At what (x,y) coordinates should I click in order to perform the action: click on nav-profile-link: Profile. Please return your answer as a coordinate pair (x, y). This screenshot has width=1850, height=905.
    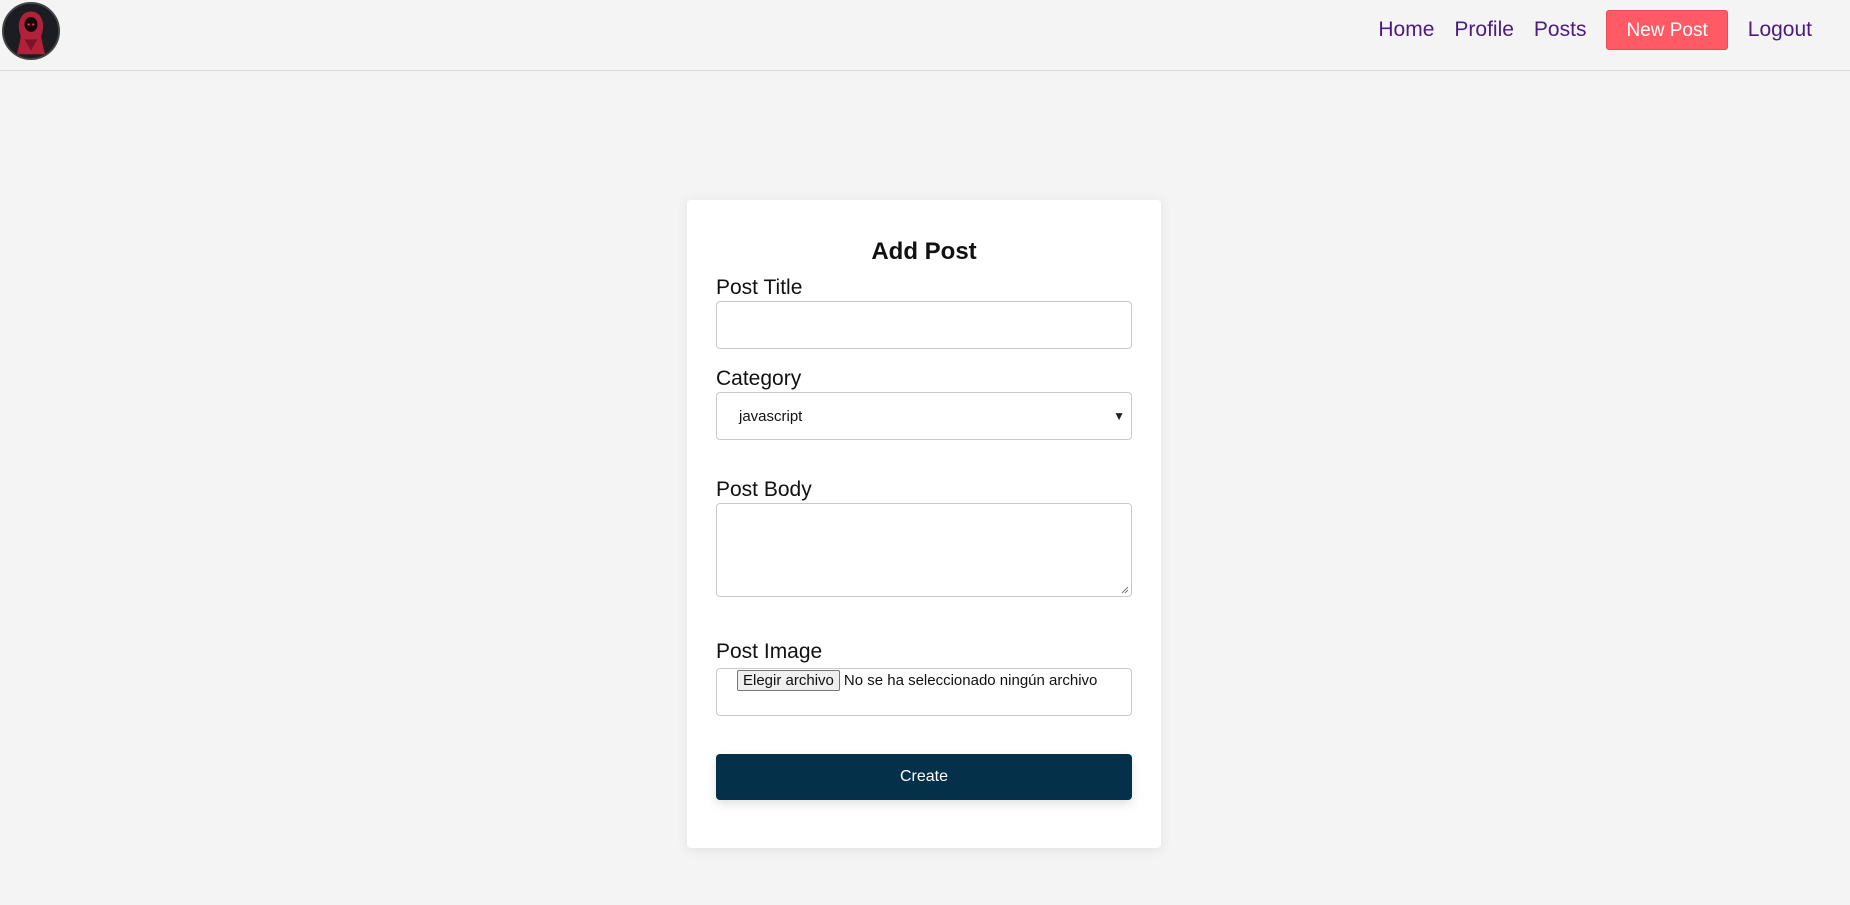
    Looking at the image, I should click on (1484, 30).